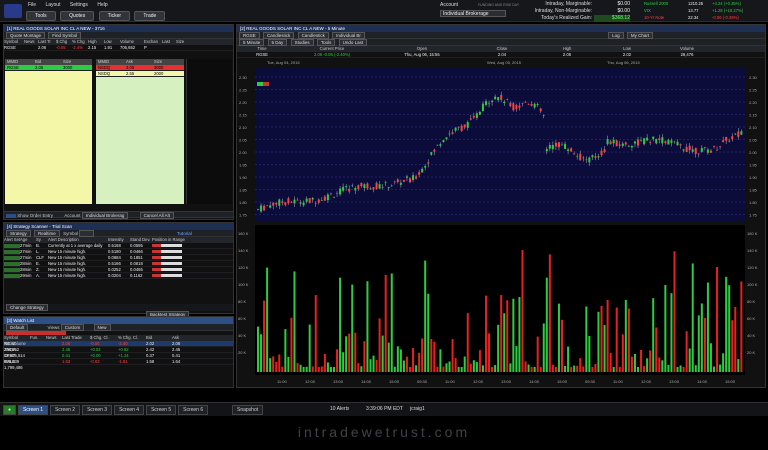  I want to click on view-select: Custom, so click(72, 327).